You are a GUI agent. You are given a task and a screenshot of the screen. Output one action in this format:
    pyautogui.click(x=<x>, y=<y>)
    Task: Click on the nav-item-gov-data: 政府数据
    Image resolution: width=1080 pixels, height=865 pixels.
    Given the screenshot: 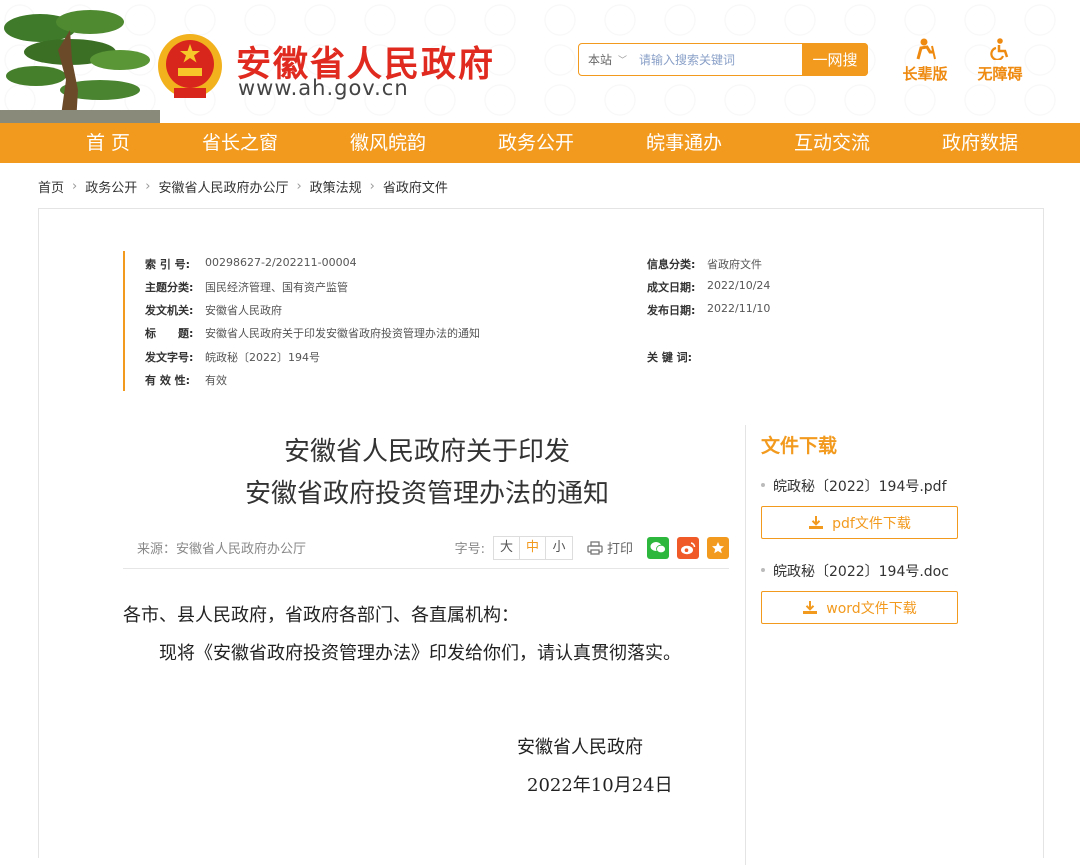 What is the action you would take?
    pyautogui.click(x=980, y=143)
    